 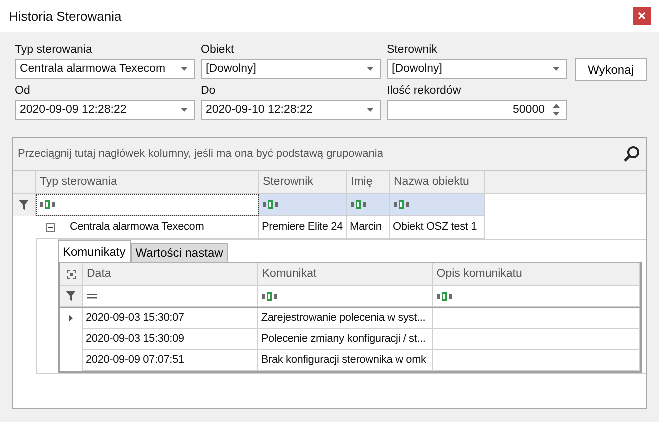 What do you see at coordinates (65, 16) in the screenshot?
I see `window-title: Historia Sterowania` at bounding box center [65, 16].